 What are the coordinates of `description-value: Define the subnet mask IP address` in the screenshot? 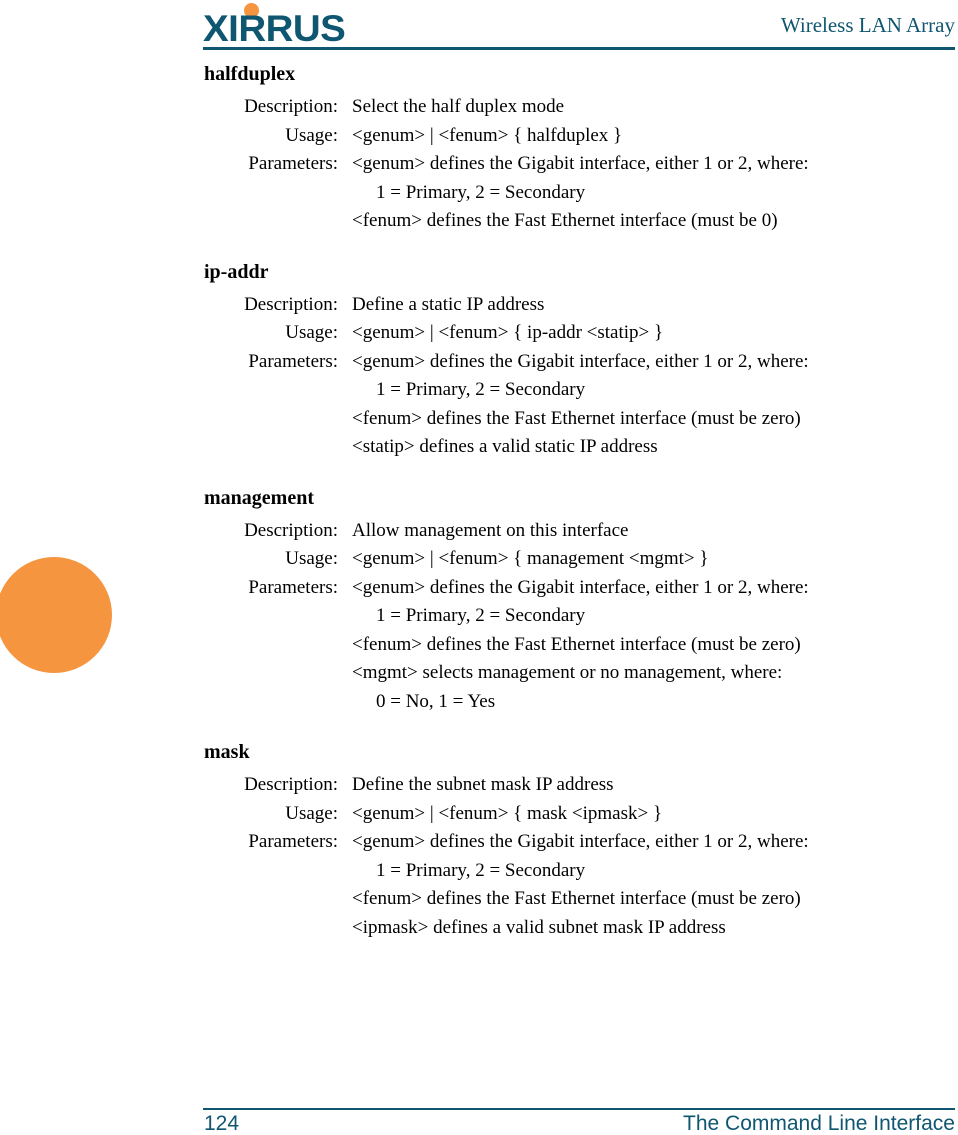 It's located at (483, 784).